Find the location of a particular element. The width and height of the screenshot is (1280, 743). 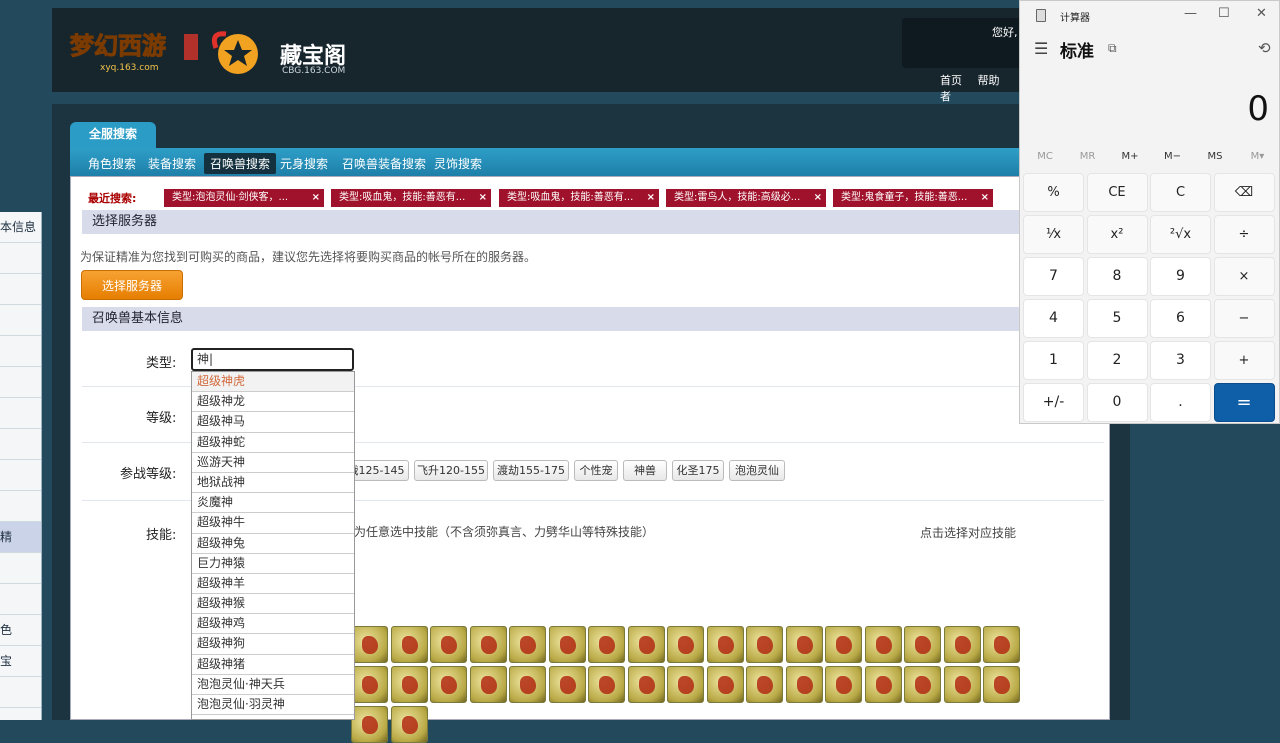

equals-button: = is located at coordinates (1244, 402).